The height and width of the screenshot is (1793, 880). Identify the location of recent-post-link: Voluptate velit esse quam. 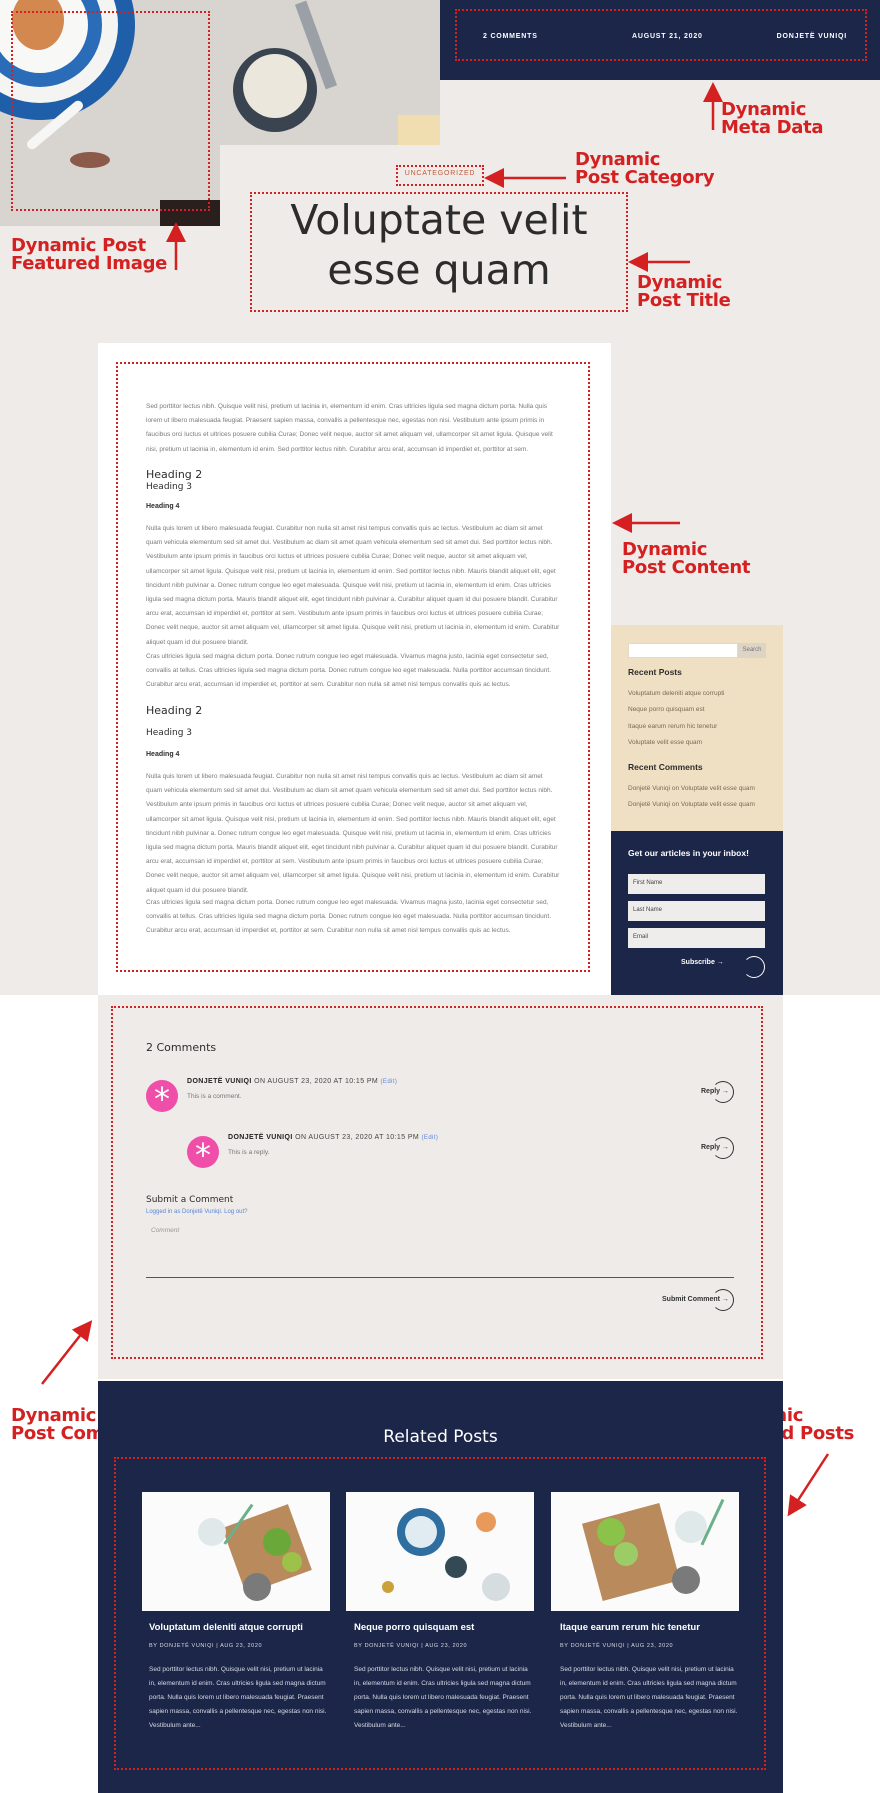
(665, 742).